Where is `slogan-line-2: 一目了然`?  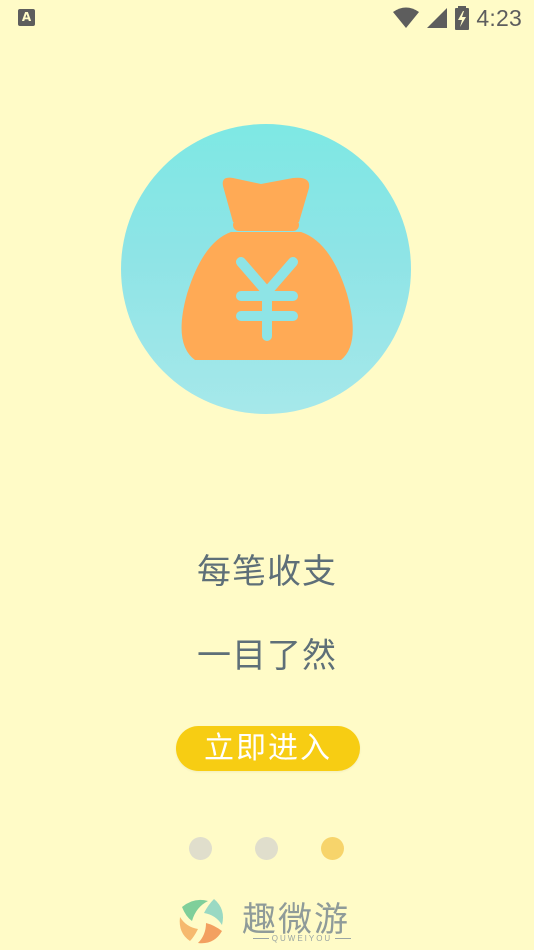 slogan-line-2: 一目了然 is located at coordinates (267, 656).